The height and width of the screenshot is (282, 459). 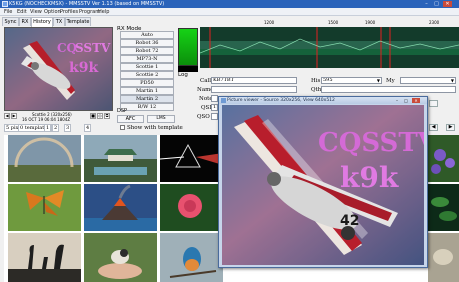 What do you see at coordinates (434, 22) in the screenshot?
I see `scale-label-2300: 2300` at bounding box center [434, 22].